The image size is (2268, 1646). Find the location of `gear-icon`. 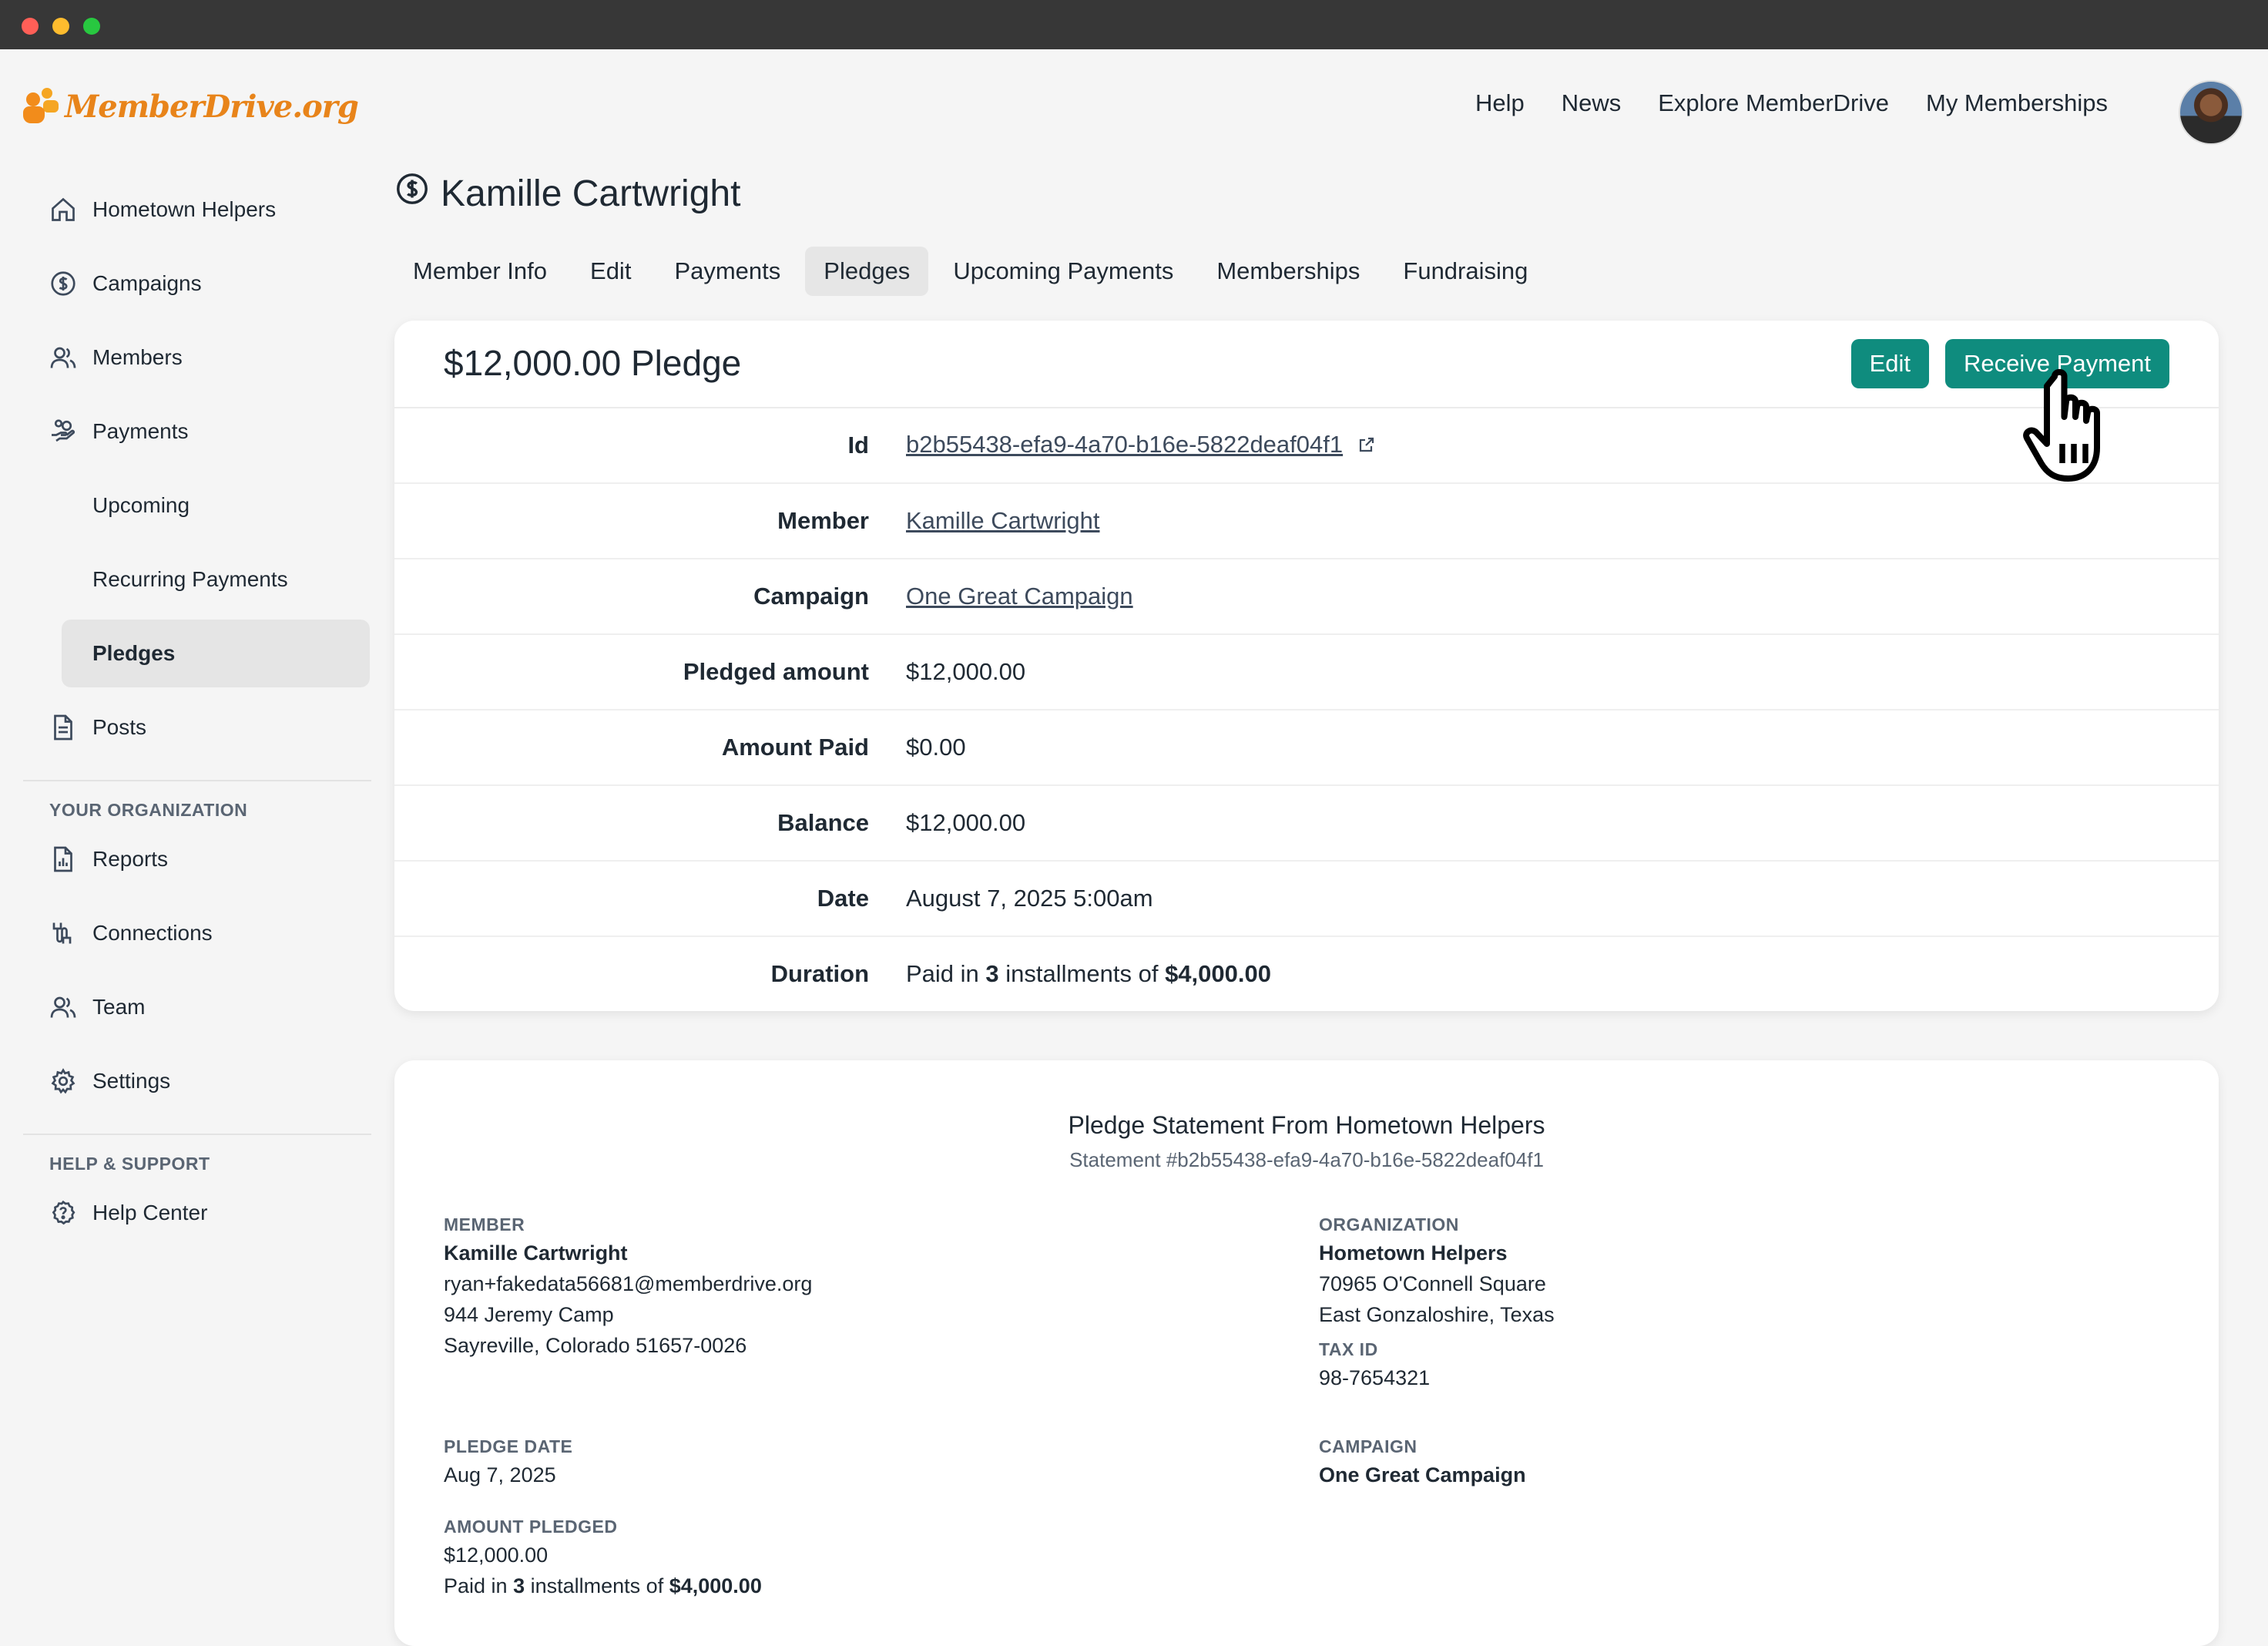

gear-icon is located at coordinates (63, 1081).